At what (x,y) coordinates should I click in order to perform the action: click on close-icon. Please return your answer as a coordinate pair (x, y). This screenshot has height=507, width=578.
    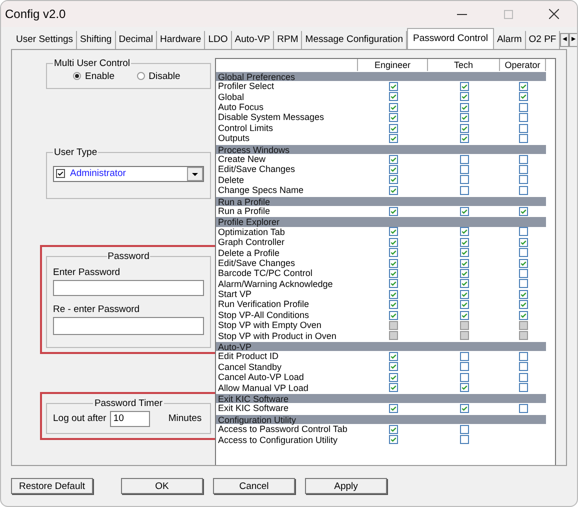
    Looking at the image, I should click on (554, 14).